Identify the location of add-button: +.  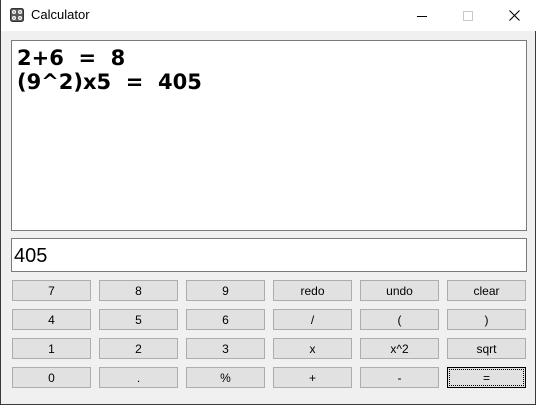
(312, 377).